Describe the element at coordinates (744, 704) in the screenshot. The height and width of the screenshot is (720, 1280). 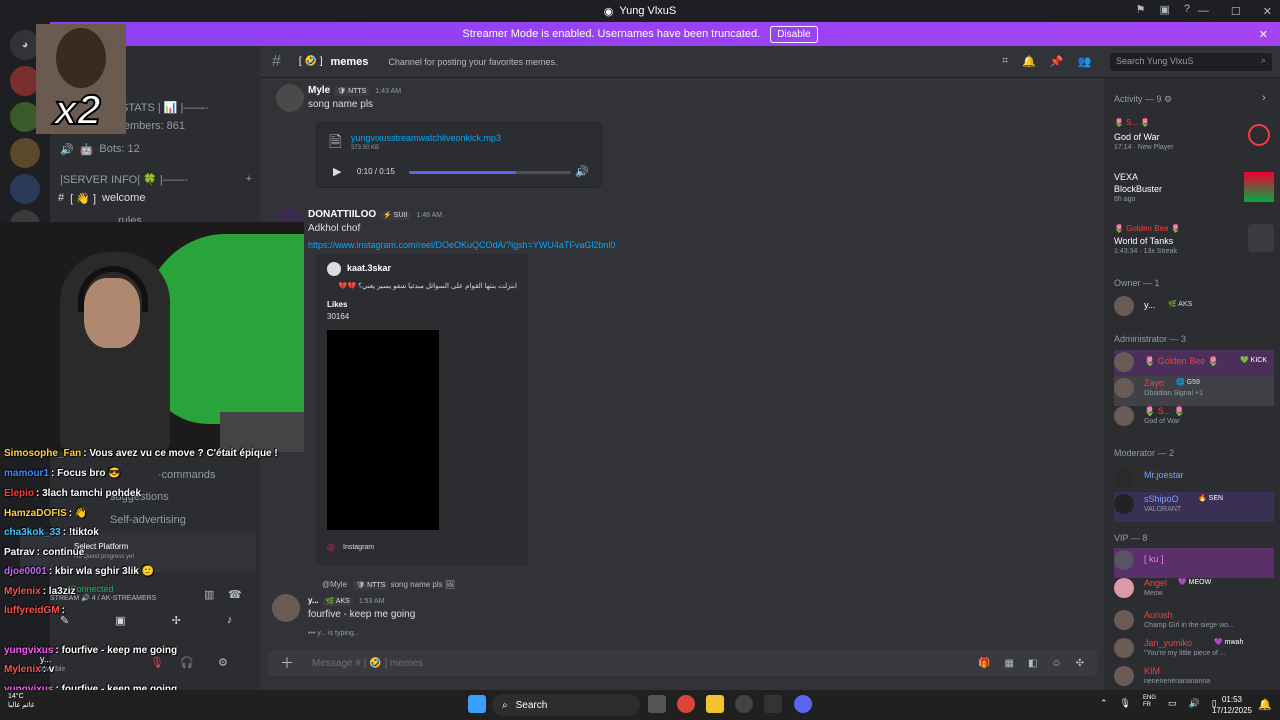
I see `obs-icon` at that location.